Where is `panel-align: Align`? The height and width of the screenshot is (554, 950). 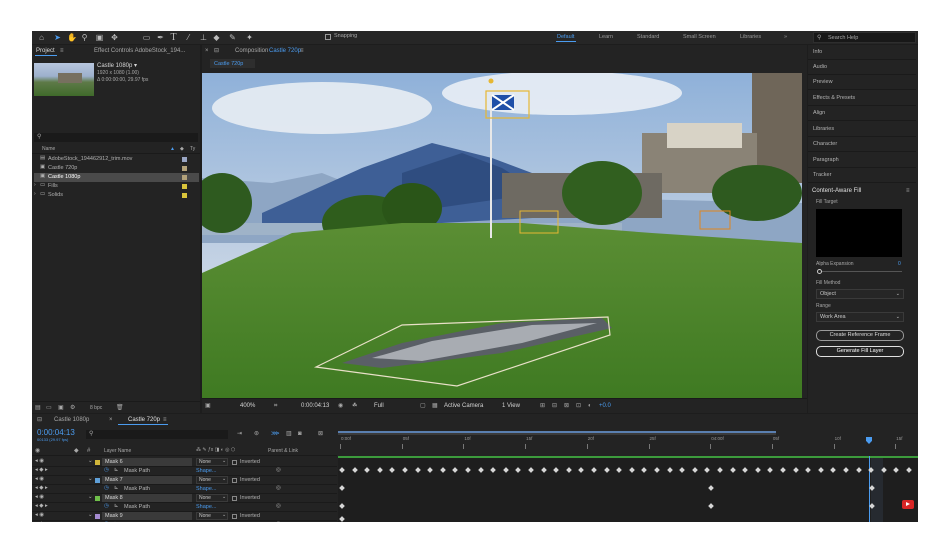 panel-align: Align is located at coordinates (862, 113).